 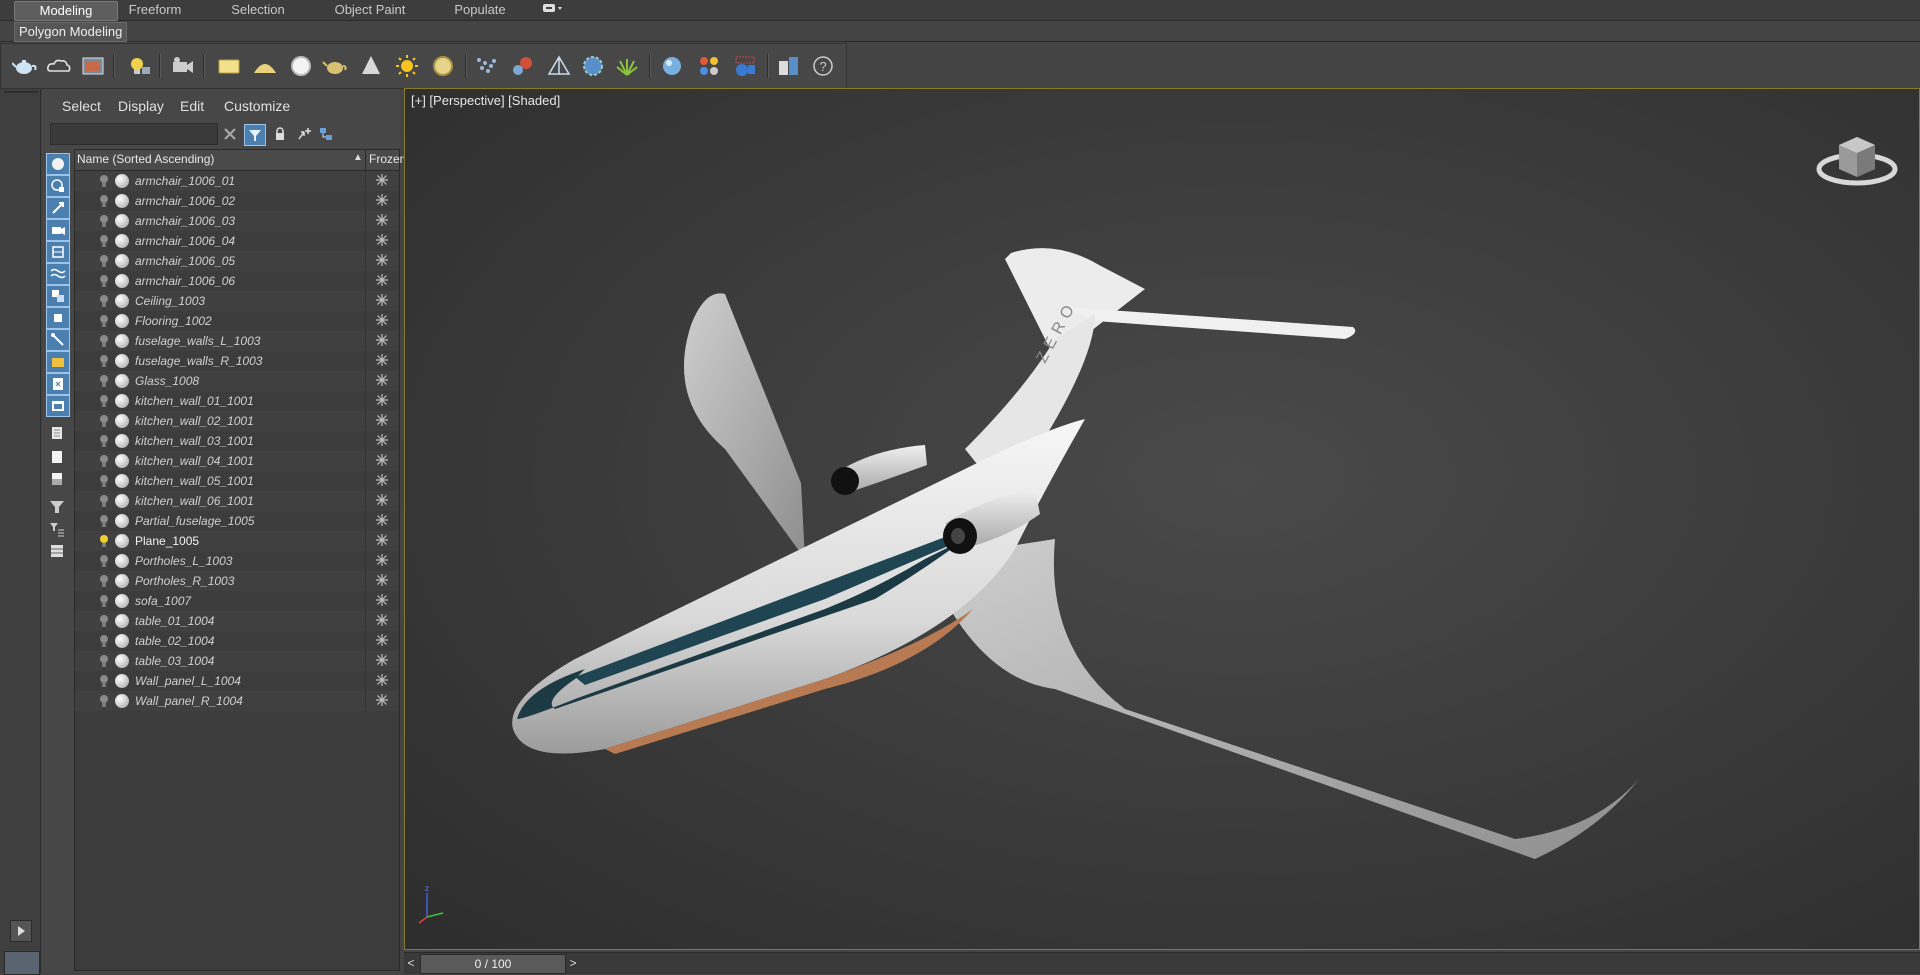 I want to click on list-item: kitchen_wall_05_1001, so click(x=237, y=481).